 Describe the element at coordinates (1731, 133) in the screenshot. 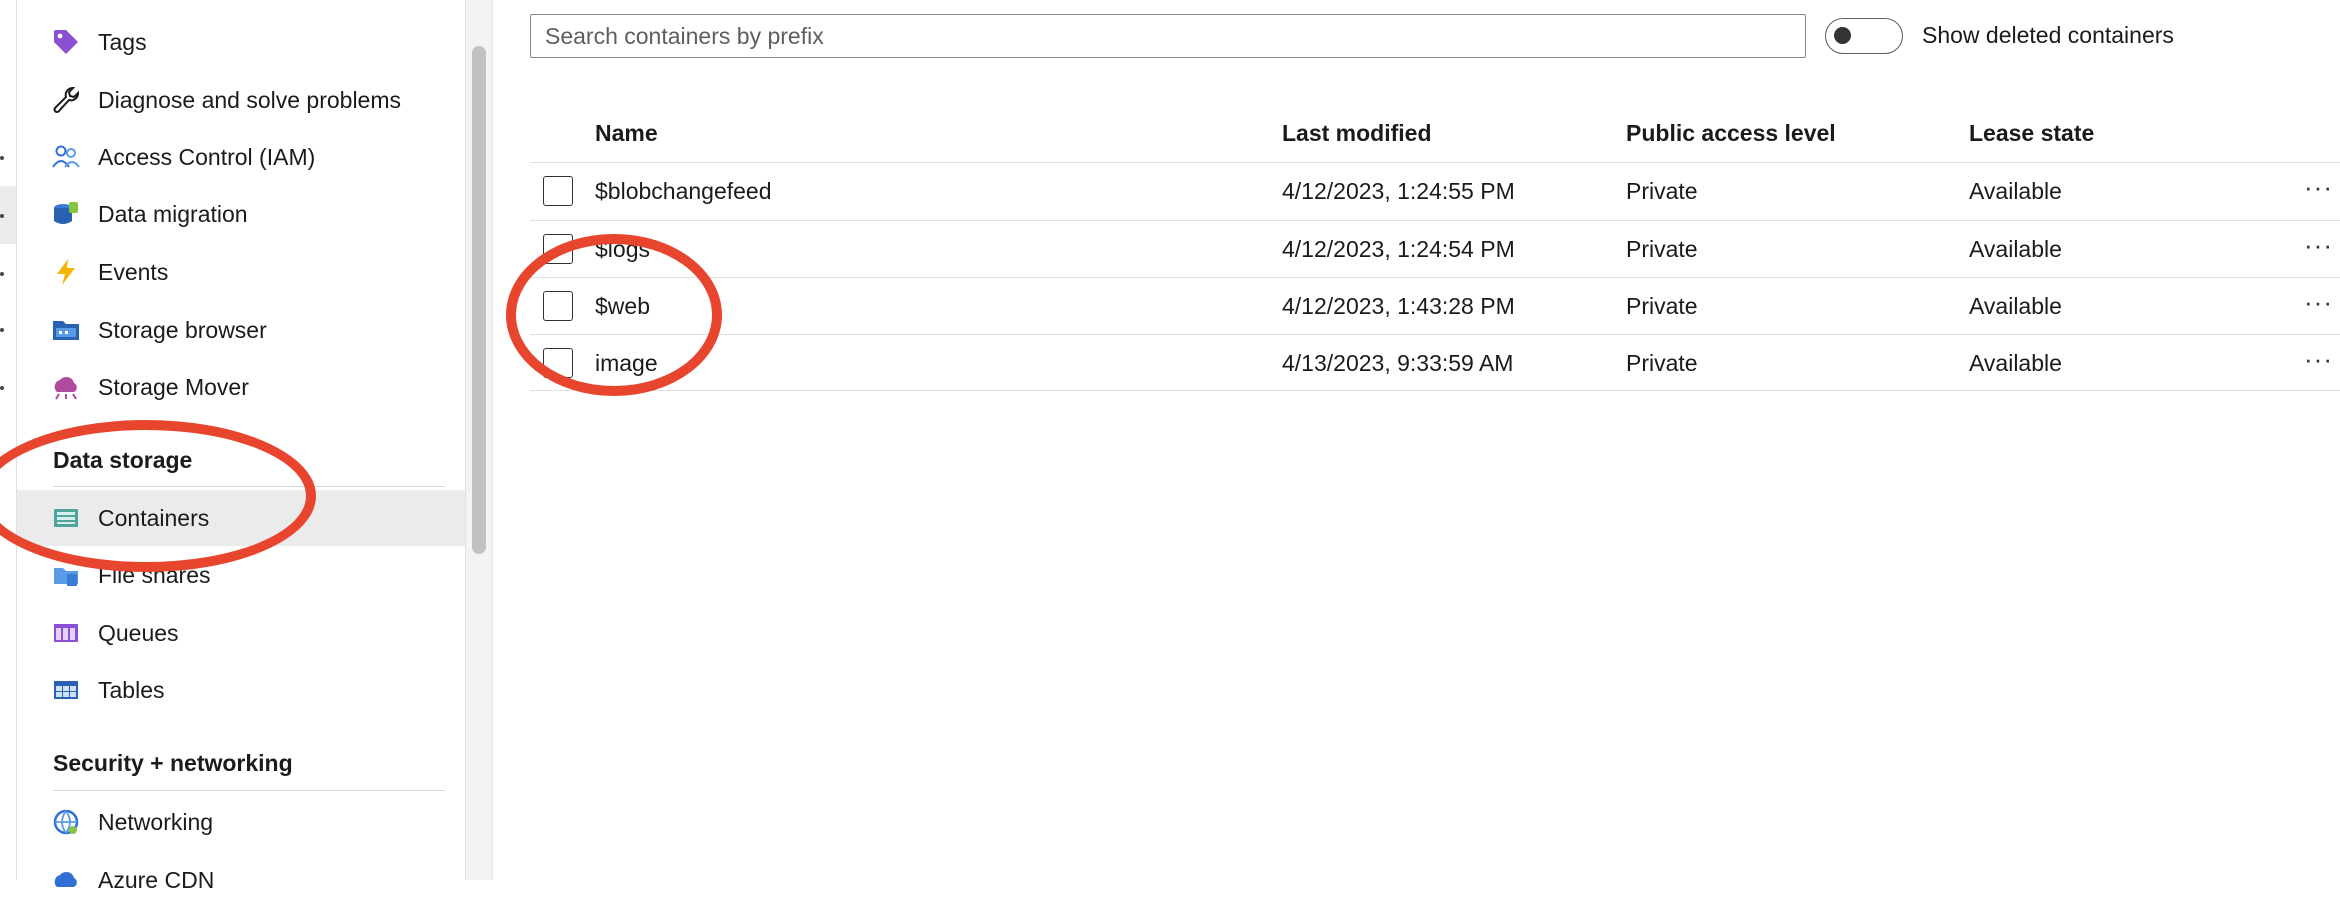

I see `column-header-access-level: Public access level` at that location.